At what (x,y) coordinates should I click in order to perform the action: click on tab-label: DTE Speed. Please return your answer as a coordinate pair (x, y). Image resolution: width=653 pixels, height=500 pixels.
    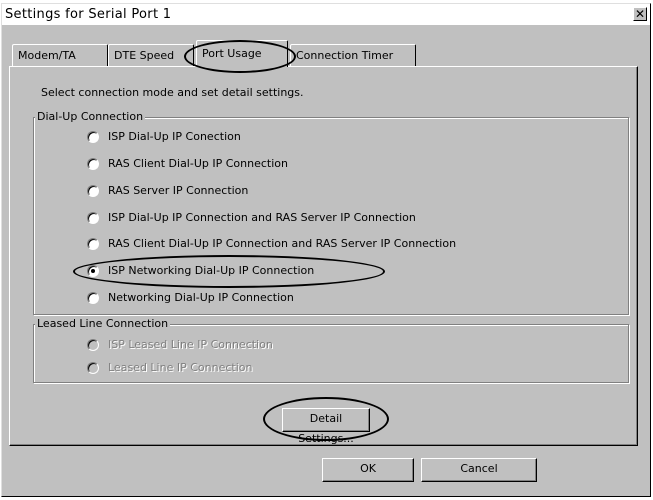
    Looking at the image, I should click on (144, 55).